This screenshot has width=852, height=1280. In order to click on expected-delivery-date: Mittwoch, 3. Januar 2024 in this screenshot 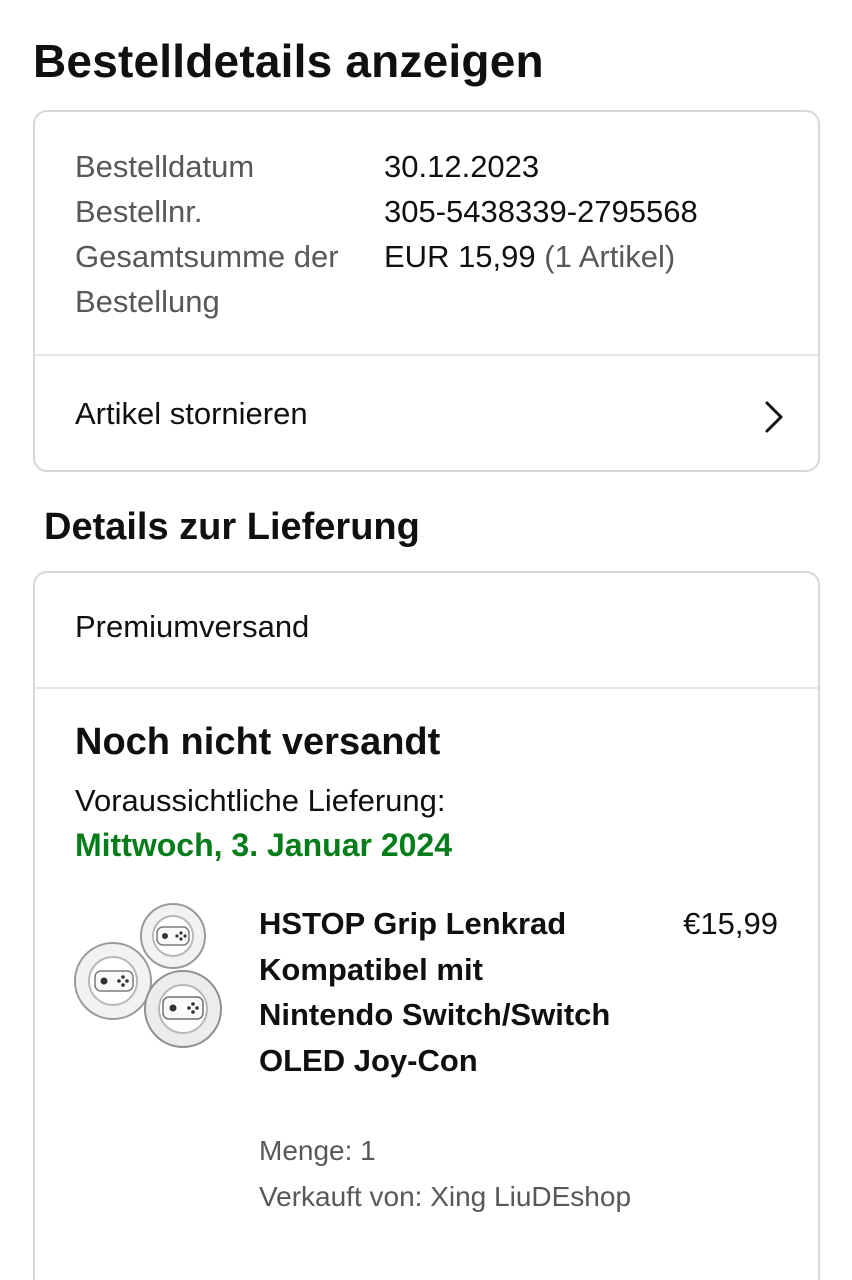, I will do `click(264, 845)`.